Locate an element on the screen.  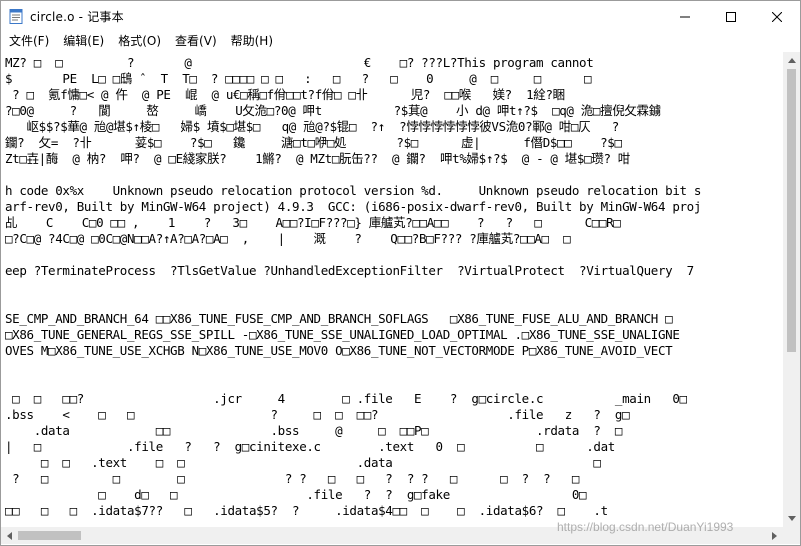
vertical-scrollbar is located at coordinates (791, 289).